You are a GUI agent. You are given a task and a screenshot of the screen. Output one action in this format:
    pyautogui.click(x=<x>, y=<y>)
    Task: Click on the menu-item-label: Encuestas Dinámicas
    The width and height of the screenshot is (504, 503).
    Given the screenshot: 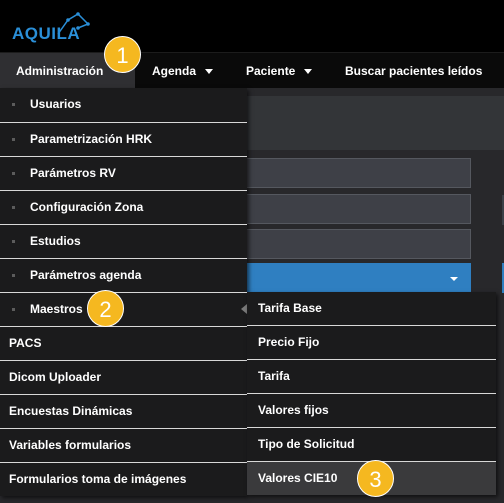 What is the action you would take?
    pyautogui.click(x=71, y=411)
    